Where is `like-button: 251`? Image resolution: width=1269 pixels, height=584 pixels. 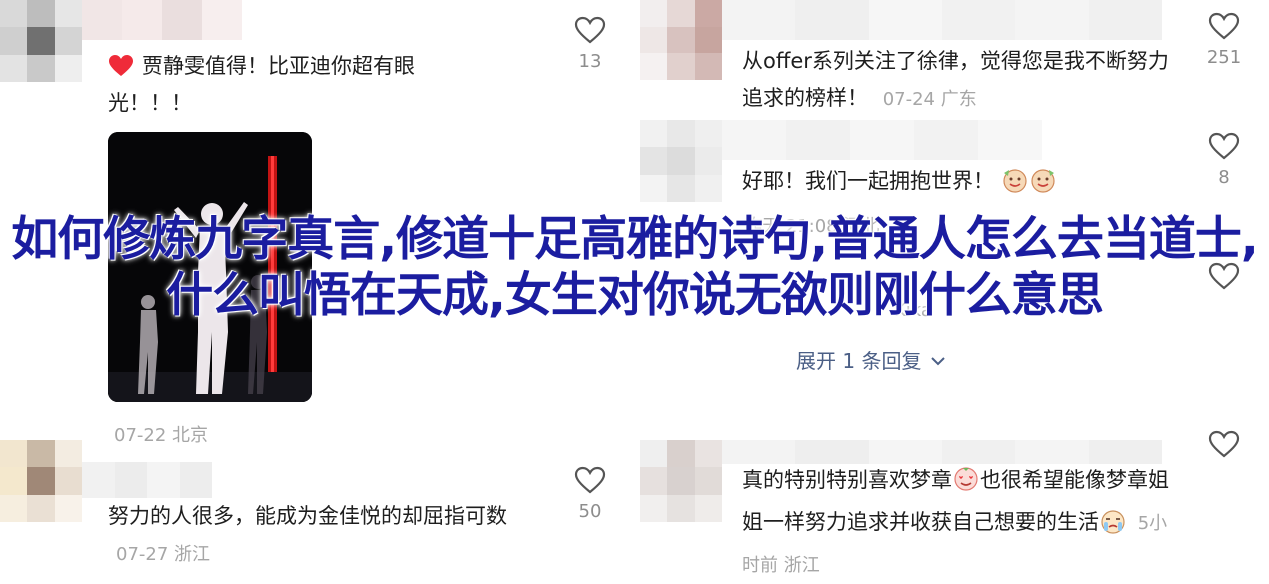 like-button: 251 is located at coordinates (1224, 40).